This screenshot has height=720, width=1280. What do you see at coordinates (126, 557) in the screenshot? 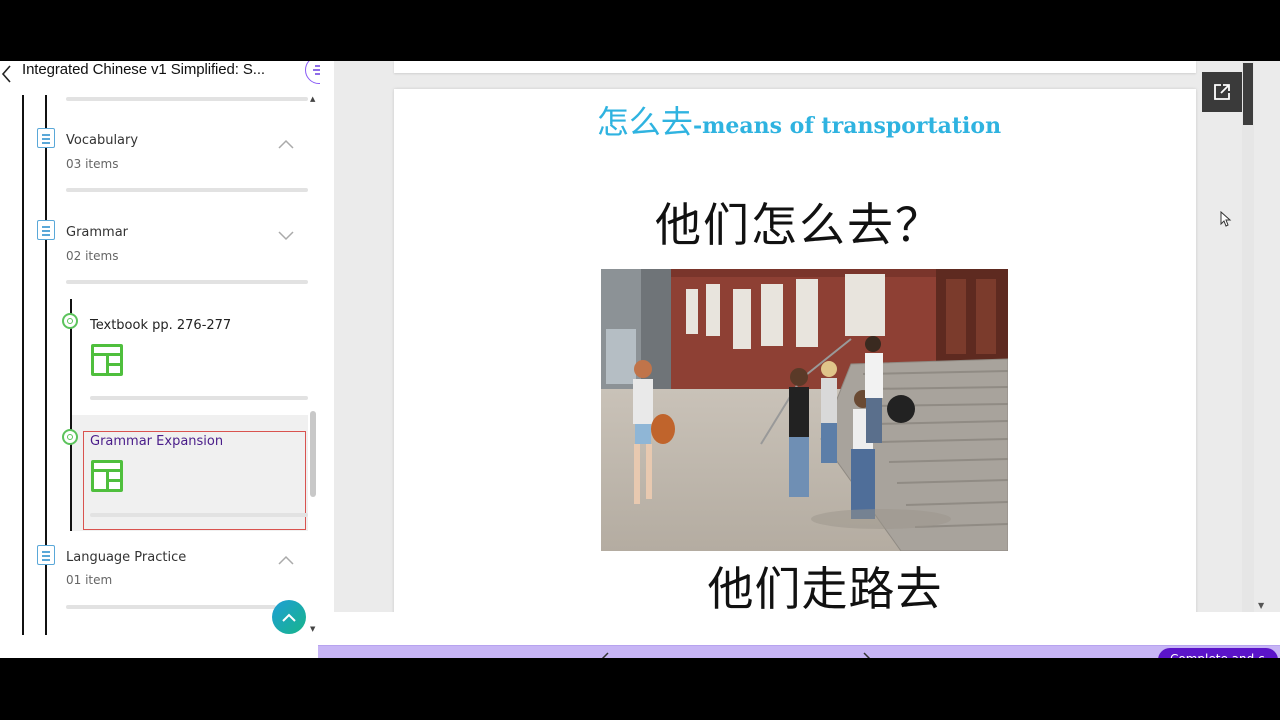
I see `section-title-language-practice: Language Practice` at bounding box center [126, 557].